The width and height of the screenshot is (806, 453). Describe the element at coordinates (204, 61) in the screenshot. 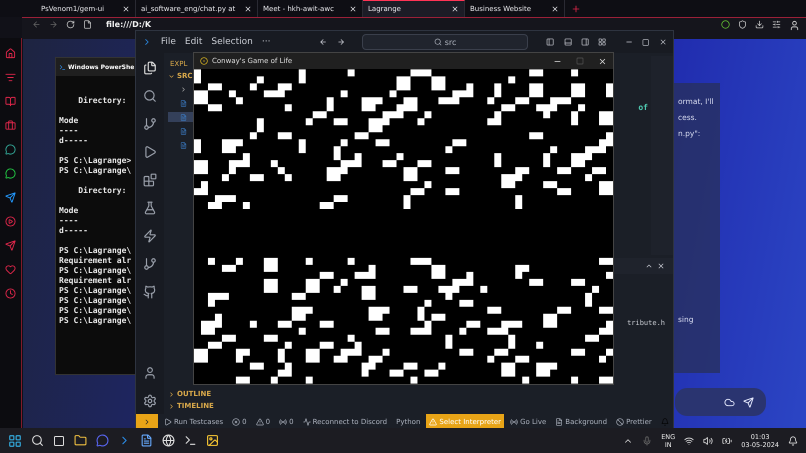

I see `app-icon` at that location.